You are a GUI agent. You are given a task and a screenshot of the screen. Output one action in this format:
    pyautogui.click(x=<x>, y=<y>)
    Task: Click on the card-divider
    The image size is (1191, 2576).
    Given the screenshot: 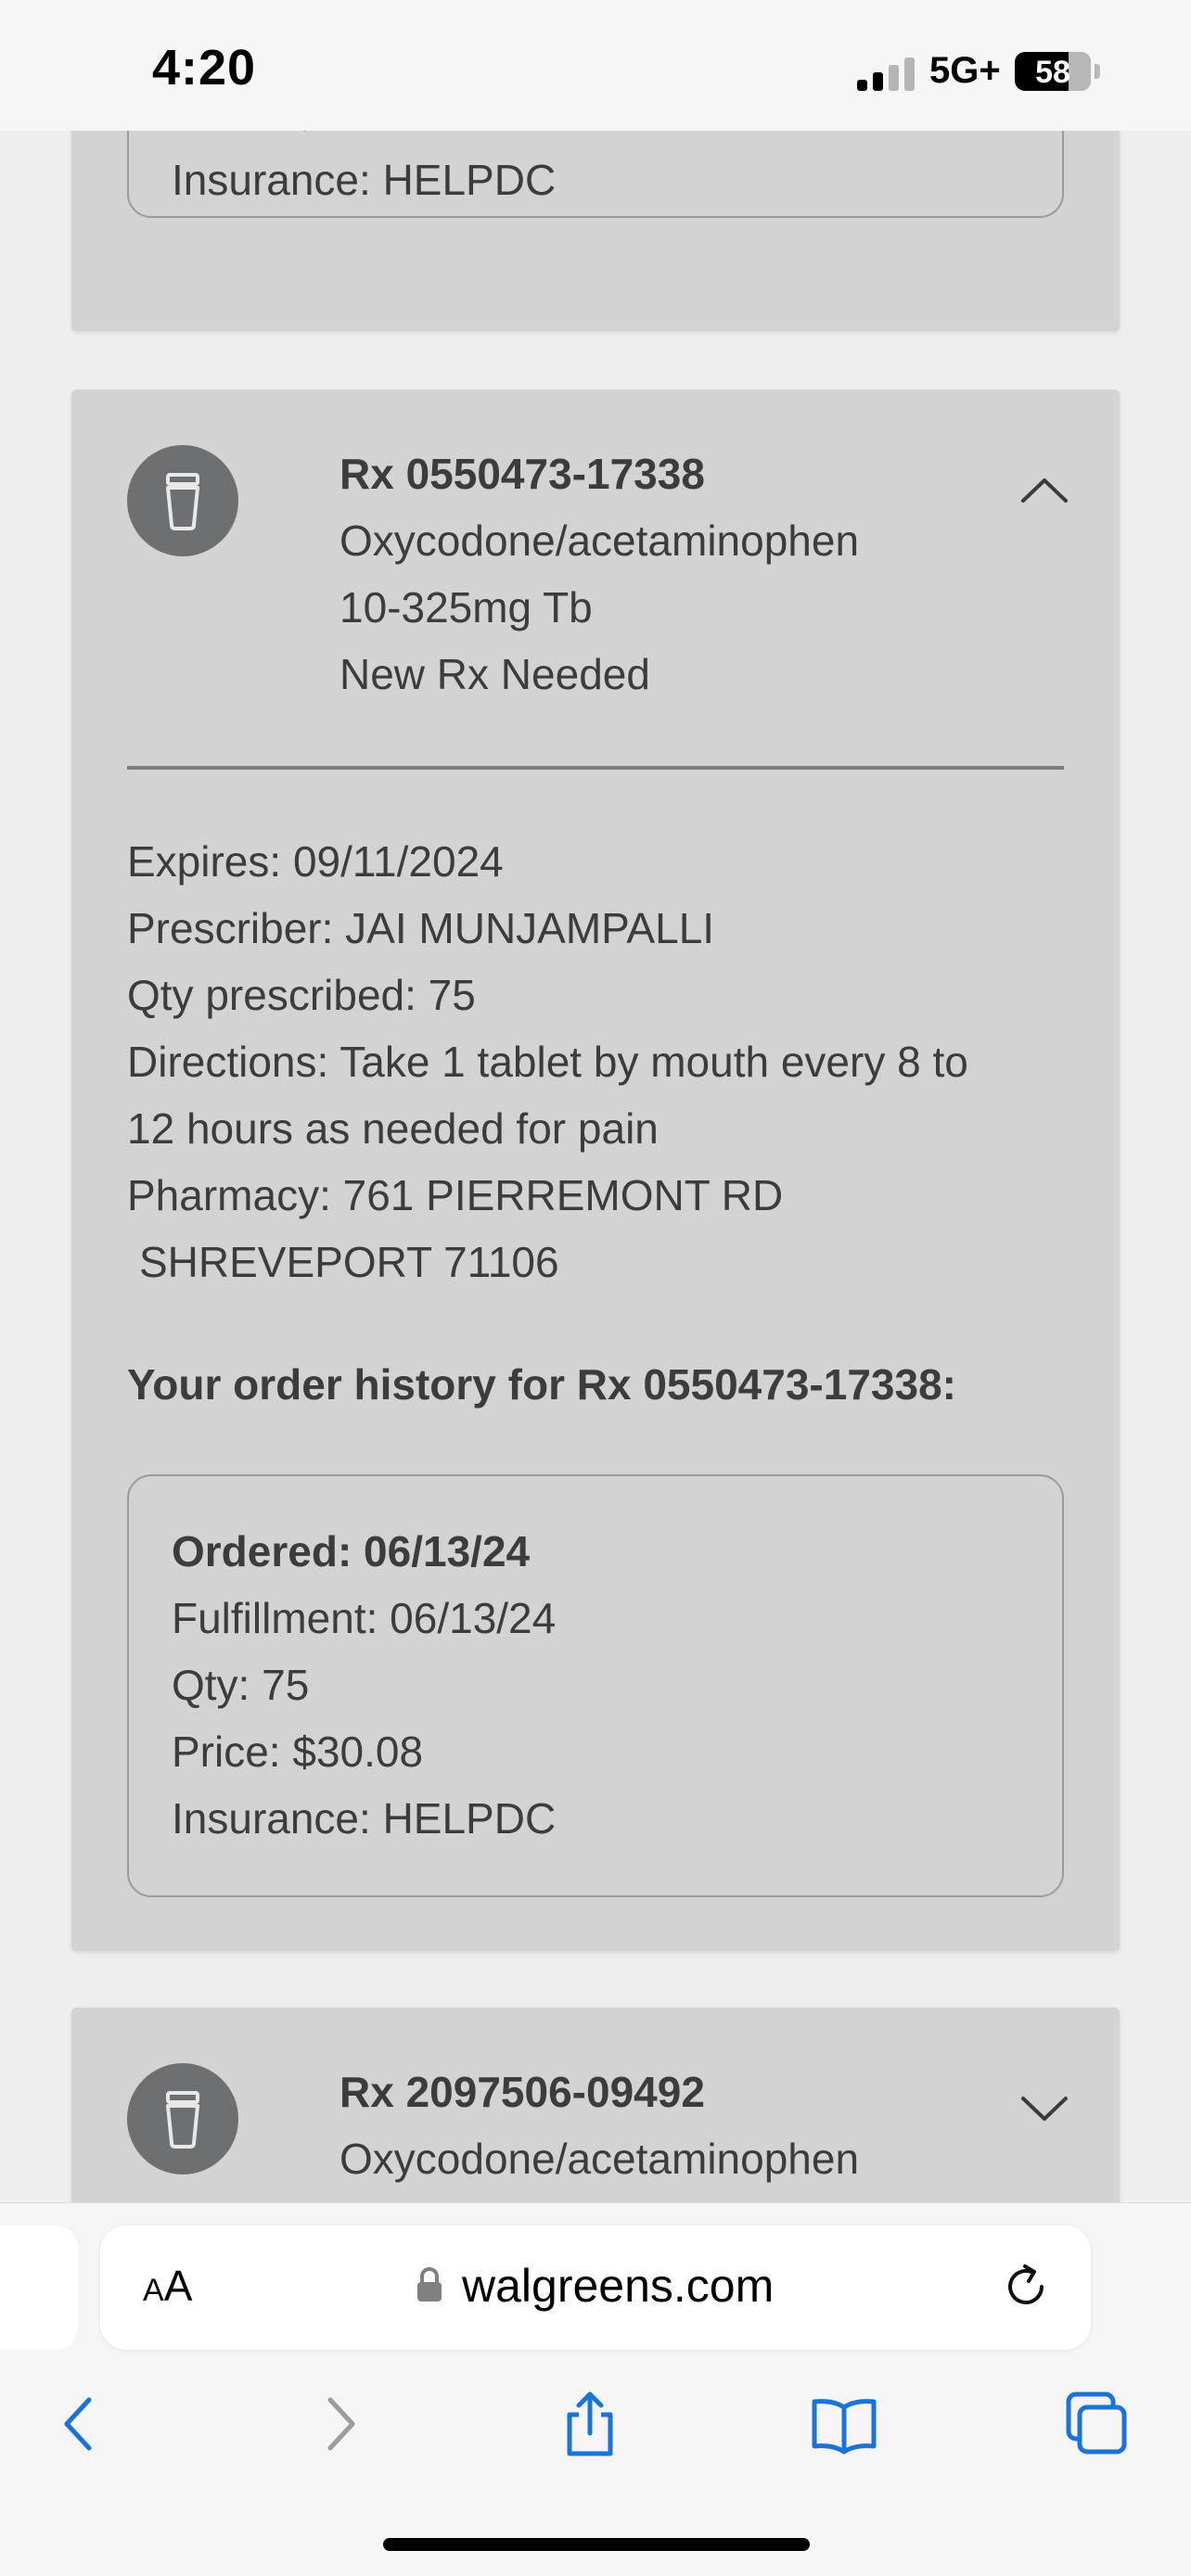 What is the action you would take?
    pyautogui.click(x=595, y=768)
    